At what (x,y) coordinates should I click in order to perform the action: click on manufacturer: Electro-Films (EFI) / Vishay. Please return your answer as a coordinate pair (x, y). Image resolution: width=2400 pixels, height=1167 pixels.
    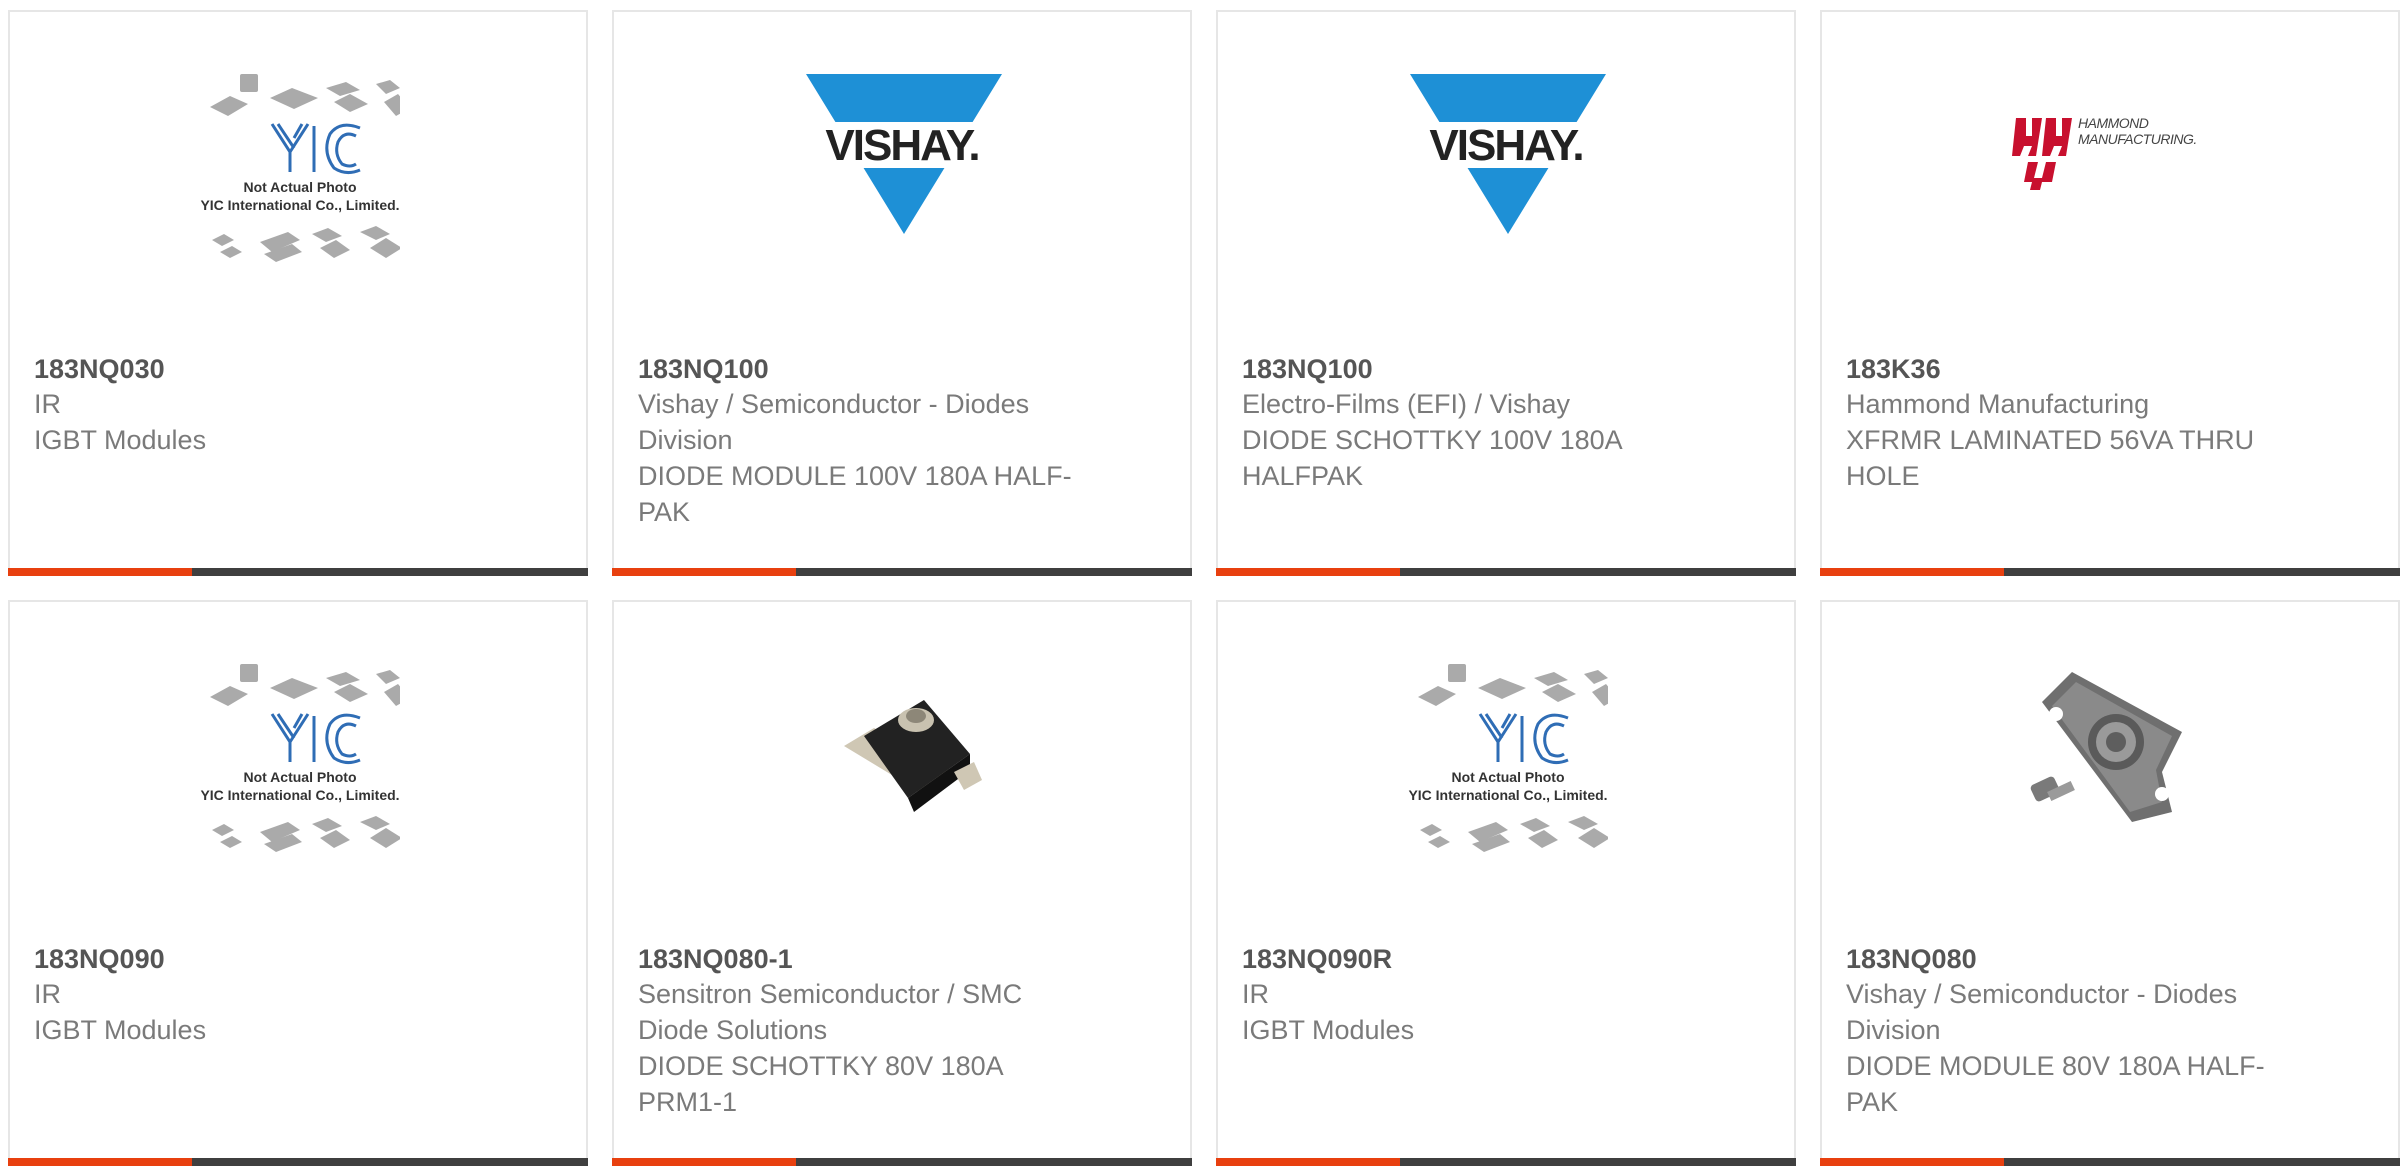
    Looking at the image, I should click on (1406, 404).